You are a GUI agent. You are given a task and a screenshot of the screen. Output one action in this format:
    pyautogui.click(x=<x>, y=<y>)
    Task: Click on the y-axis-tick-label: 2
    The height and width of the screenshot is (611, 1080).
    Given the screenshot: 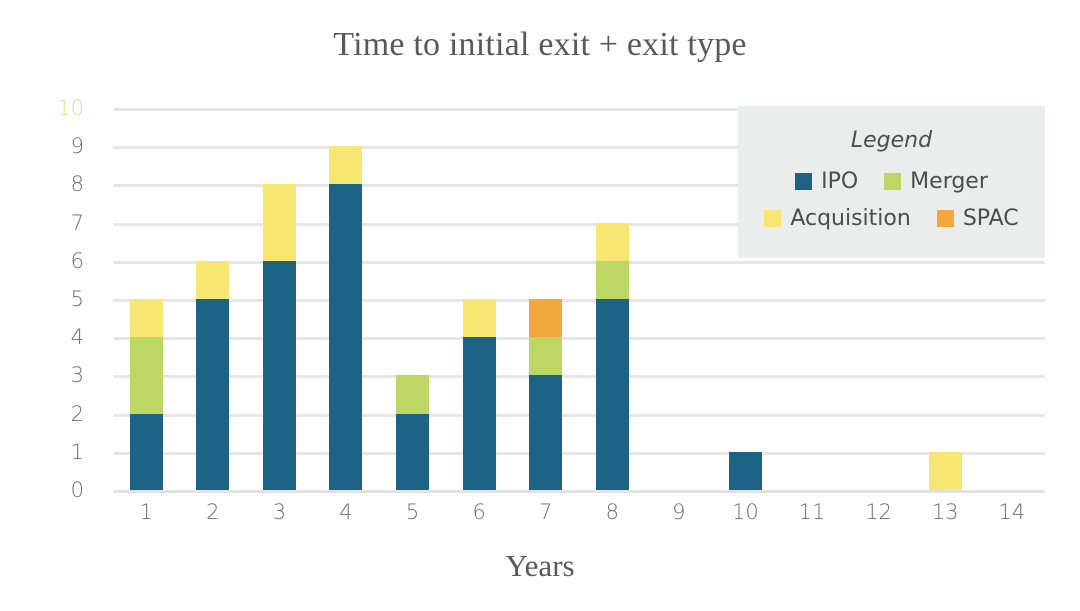 What is the action you would take?
    pyautogui.click(x=77, y=413)
    